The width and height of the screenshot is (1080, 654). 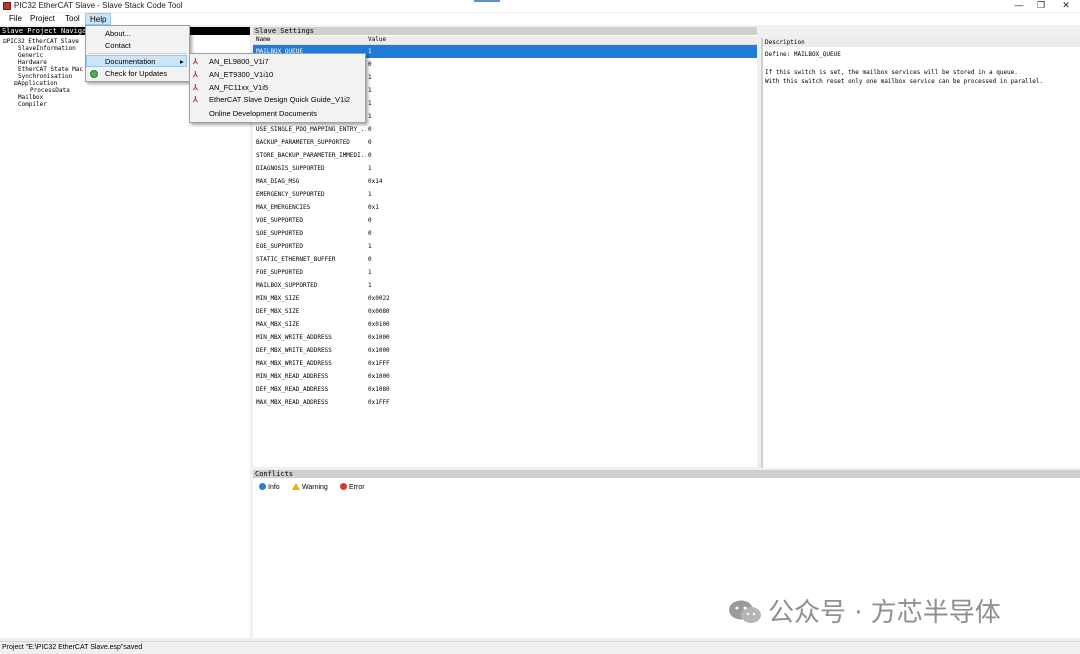 What do you see at coordinates (136, 74) in the screenshot?
I see `menu-item-check-for-updates: Check for Updates` at bounding box center [136, 74].